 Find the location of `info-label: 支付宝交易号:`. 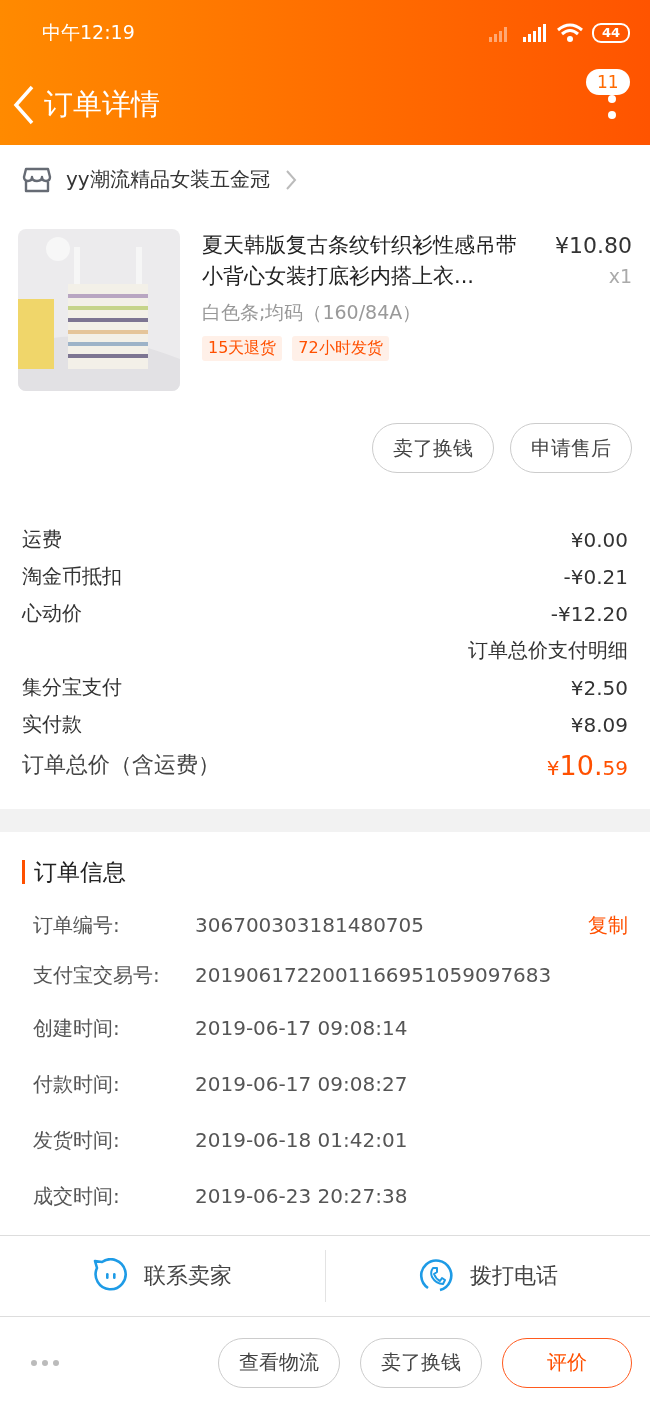

info-label: 支付宝交易号: is located at coordinates (97, 975).